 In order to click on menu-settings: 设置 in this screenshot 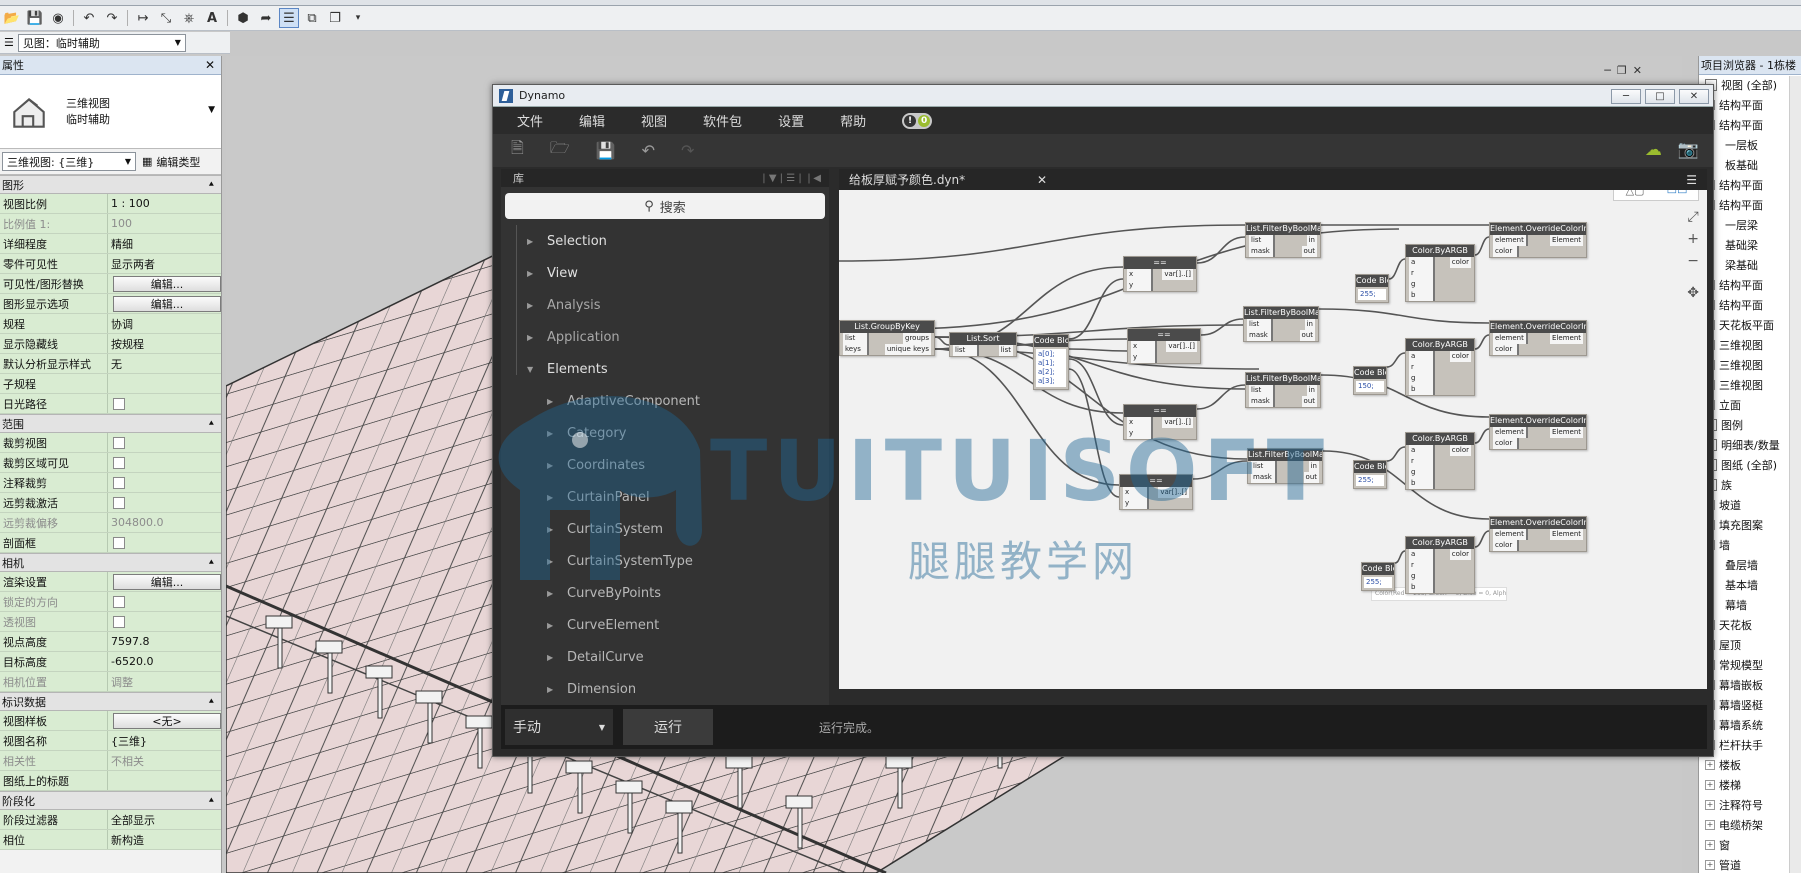, I will do `click(791, 120)`.